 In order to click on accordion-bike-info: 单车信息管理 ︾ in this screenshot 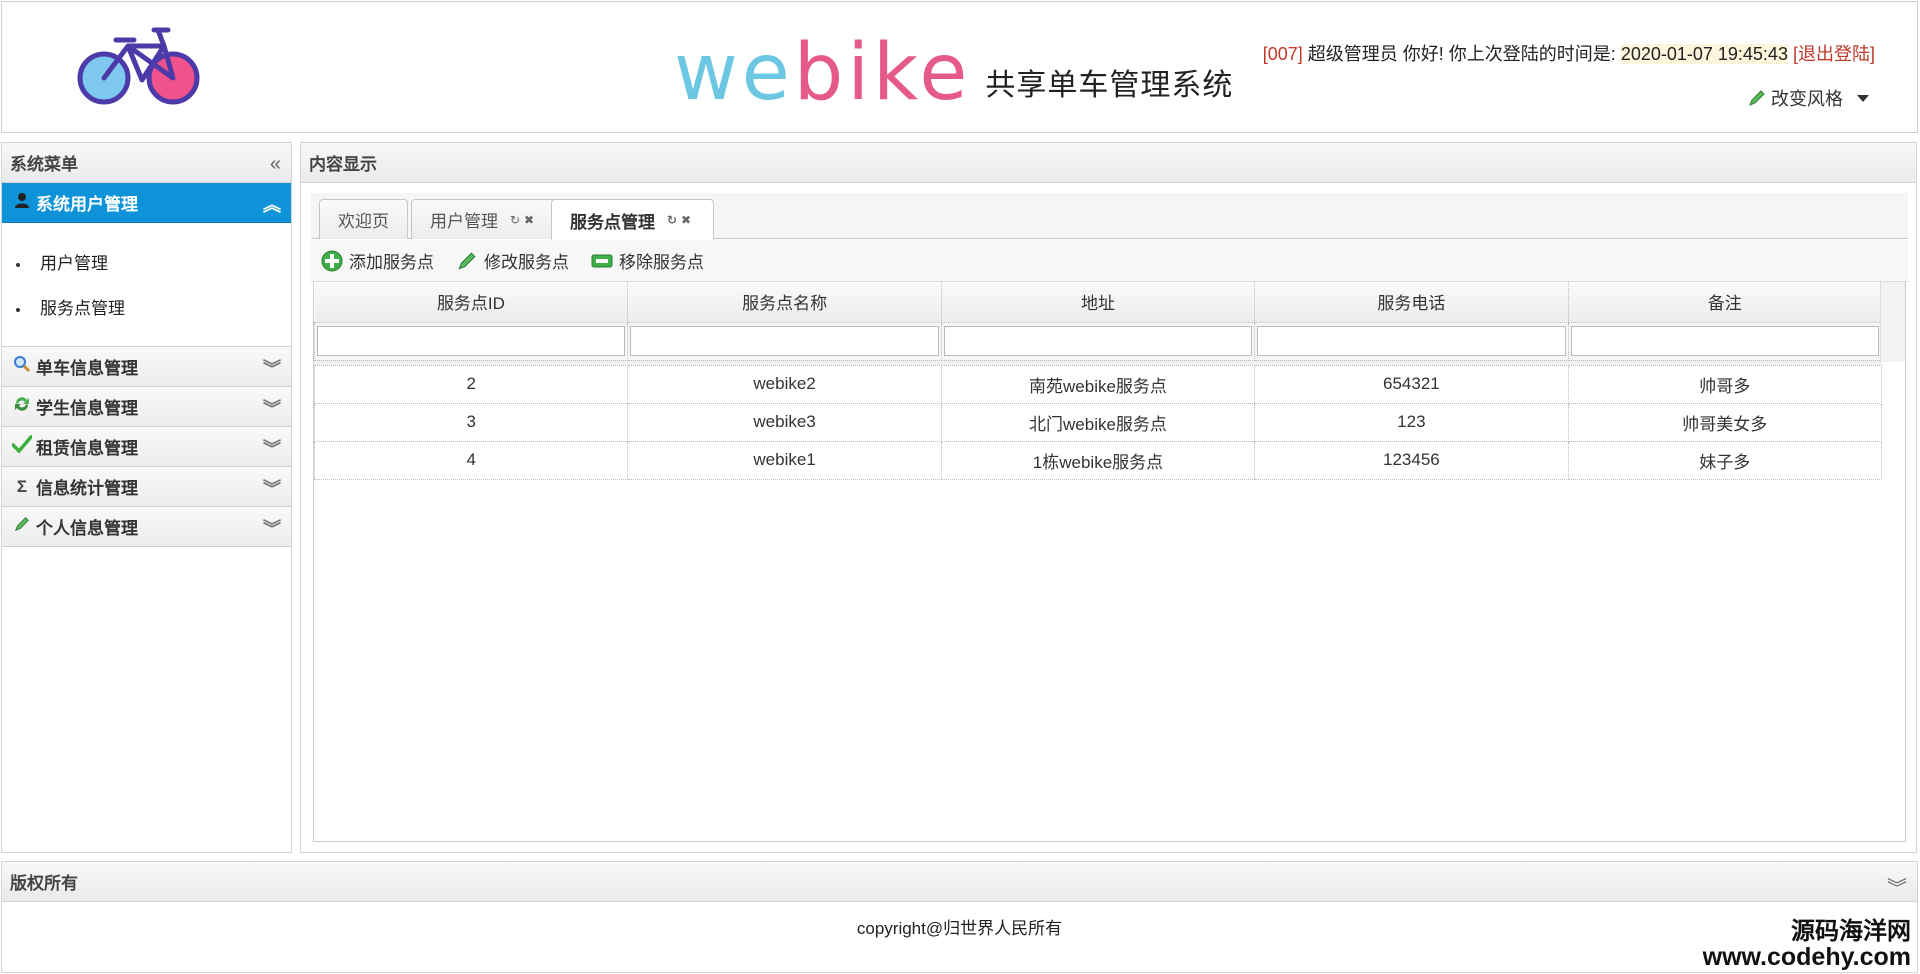, I will do `click(146, 367)`.